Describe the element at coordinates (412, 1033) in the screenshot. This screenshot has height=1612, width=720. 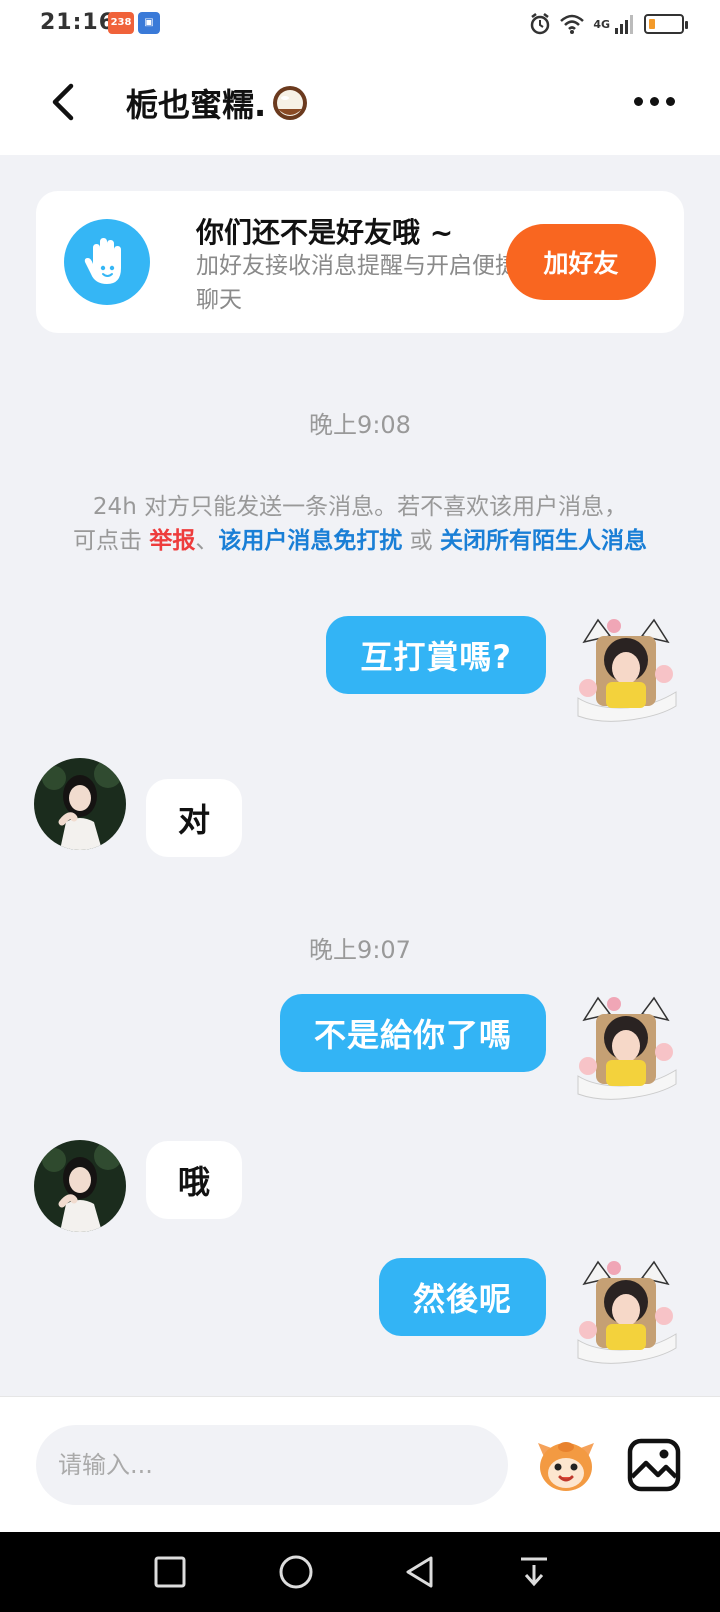
I see `message-bubble-outgoing: 不是給你了嗎` at that location.